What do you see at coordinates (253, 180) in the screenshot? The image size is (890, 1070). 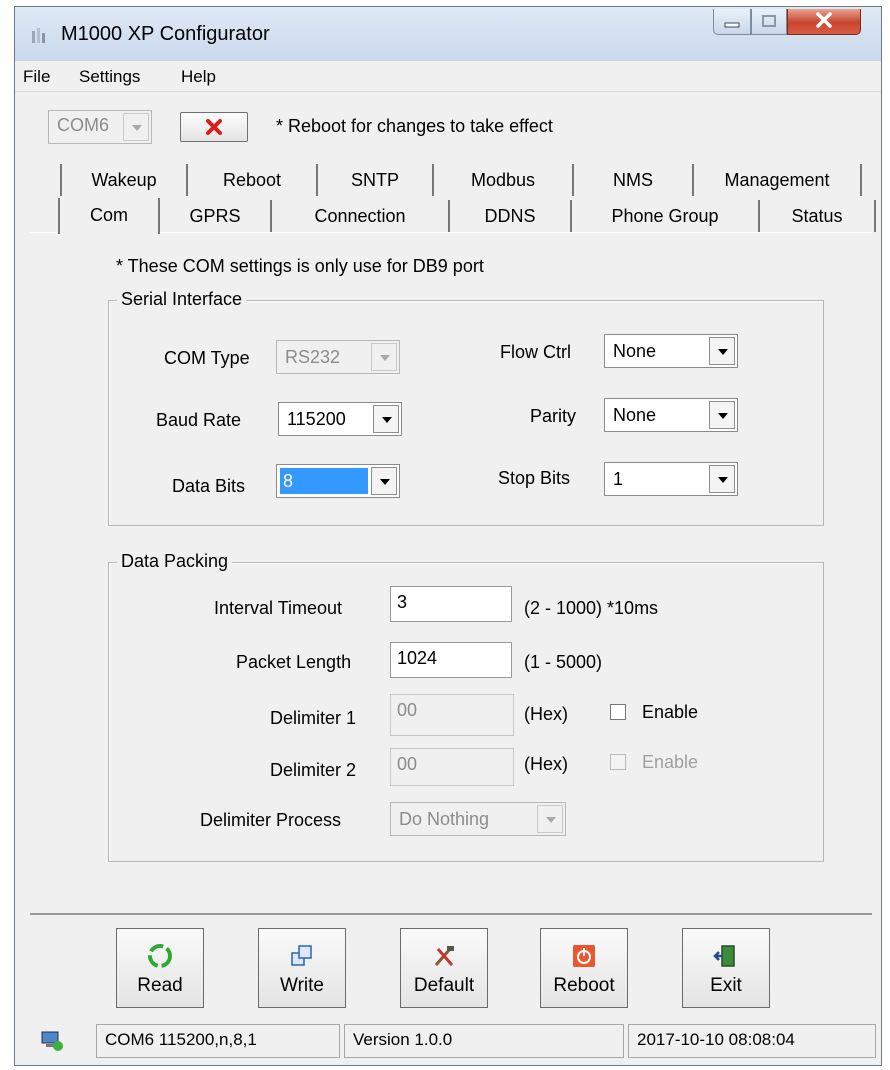 I see `tab-reboot: Reboot` at bounding box center [253, 180].